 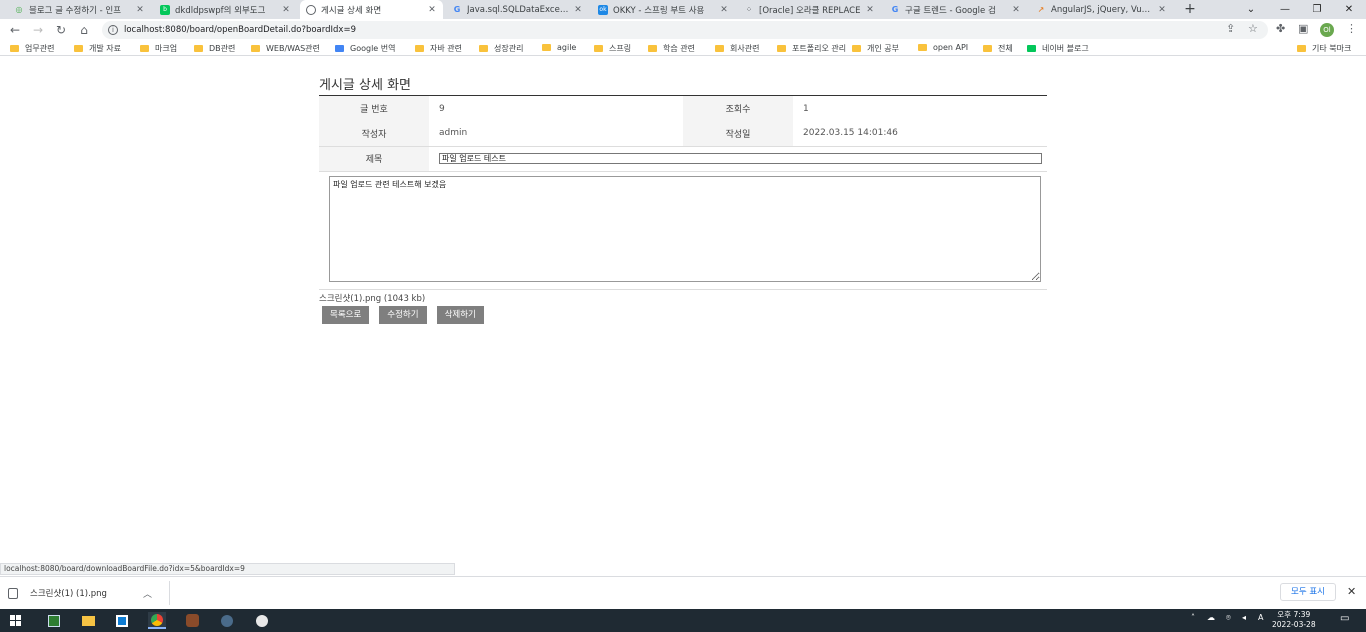 What do you see at coordinates (1324, 48) in the screenshot?
I see `bookmark-other: 기타 북마크` at bounding box center [1324, 48].